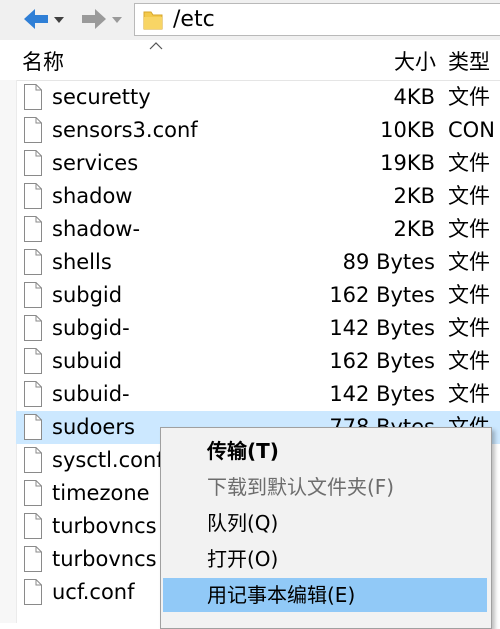 This screenshot has height=629, width=500. I want to click on file-row: securetty 4KB 文件, so click(258, 97).